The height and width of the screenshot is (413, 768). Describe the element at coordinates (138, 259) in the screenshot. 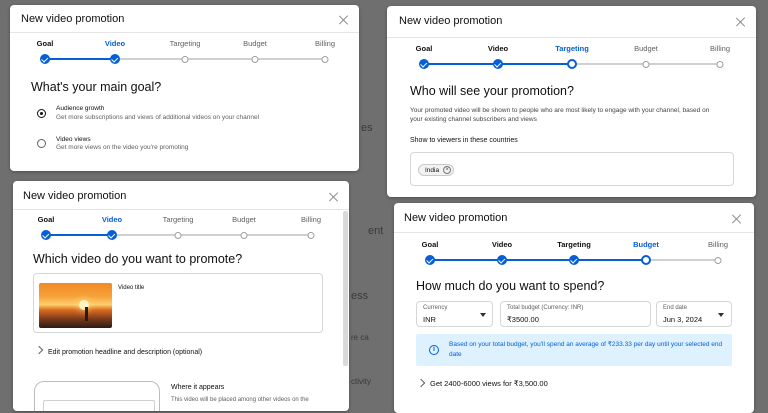

I see `page-heading: Which video do you want to promote?` at that location.